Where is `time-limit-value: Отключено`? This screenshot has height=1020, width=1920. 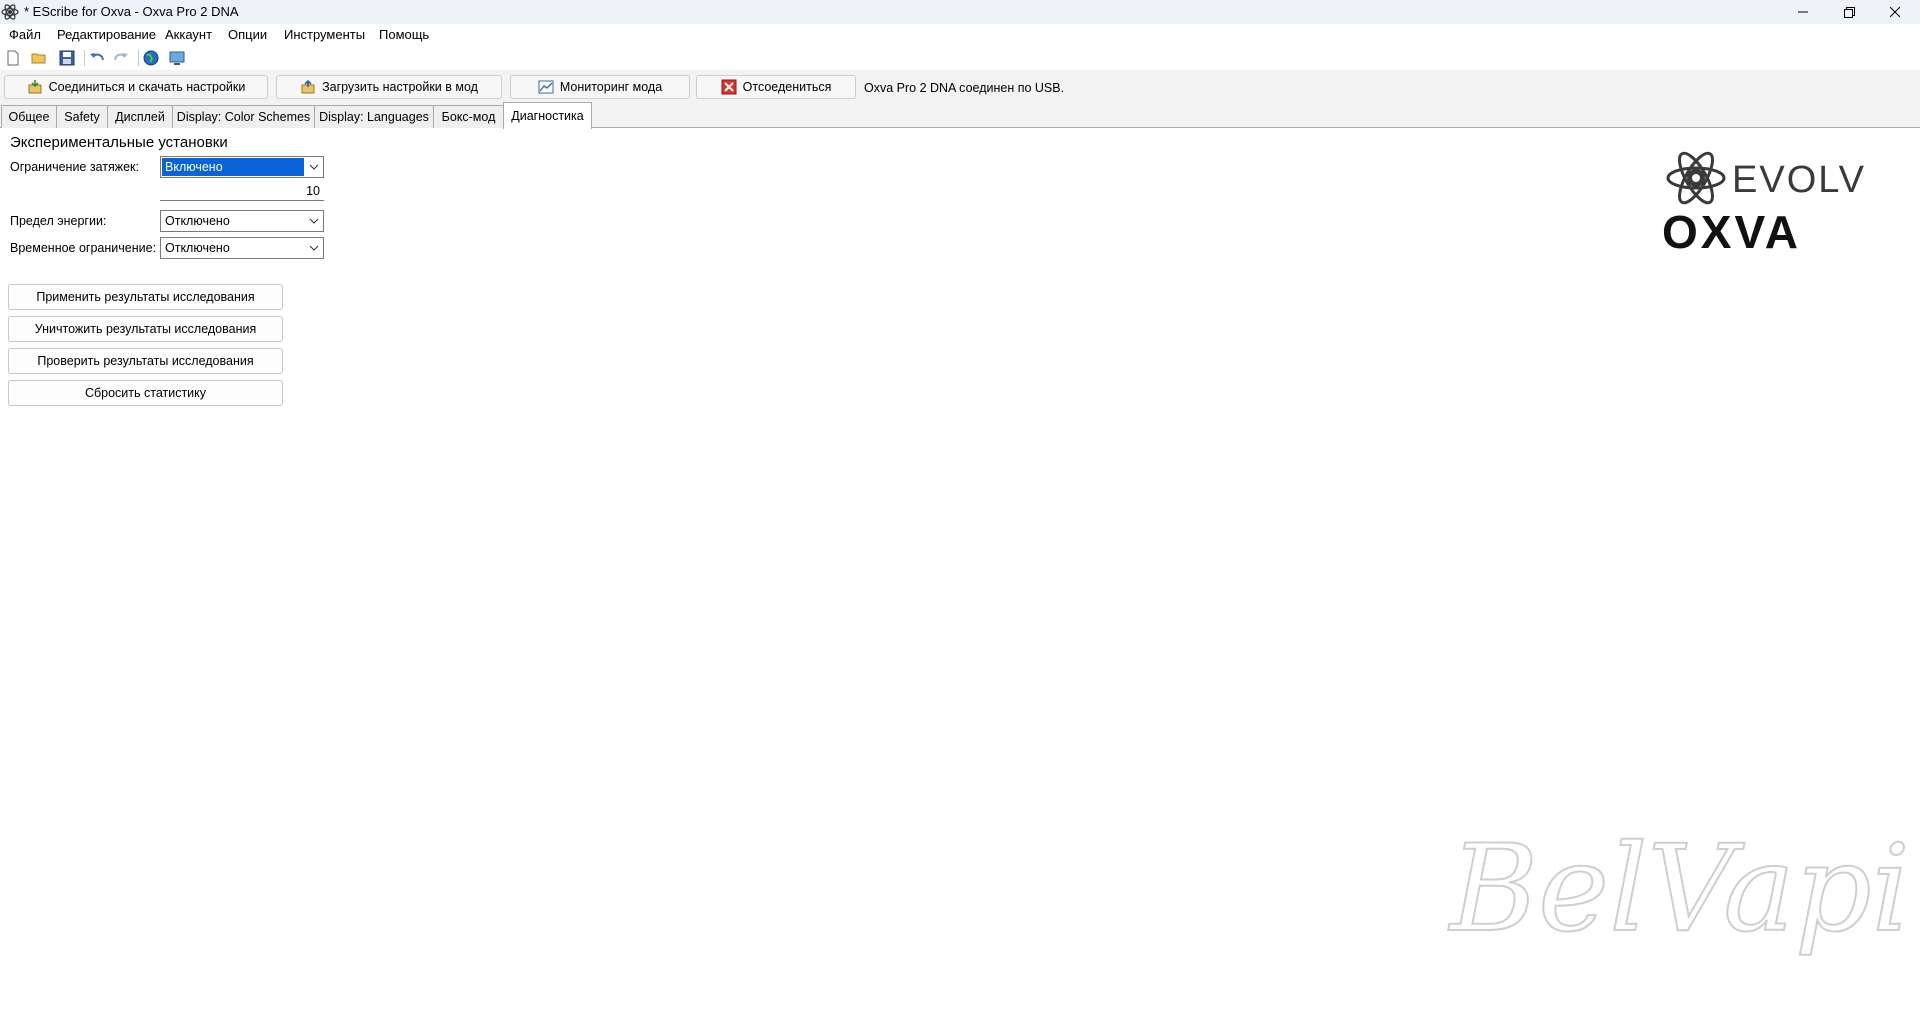 time-limit-value: Отключено is located at coordinates (197, 248).